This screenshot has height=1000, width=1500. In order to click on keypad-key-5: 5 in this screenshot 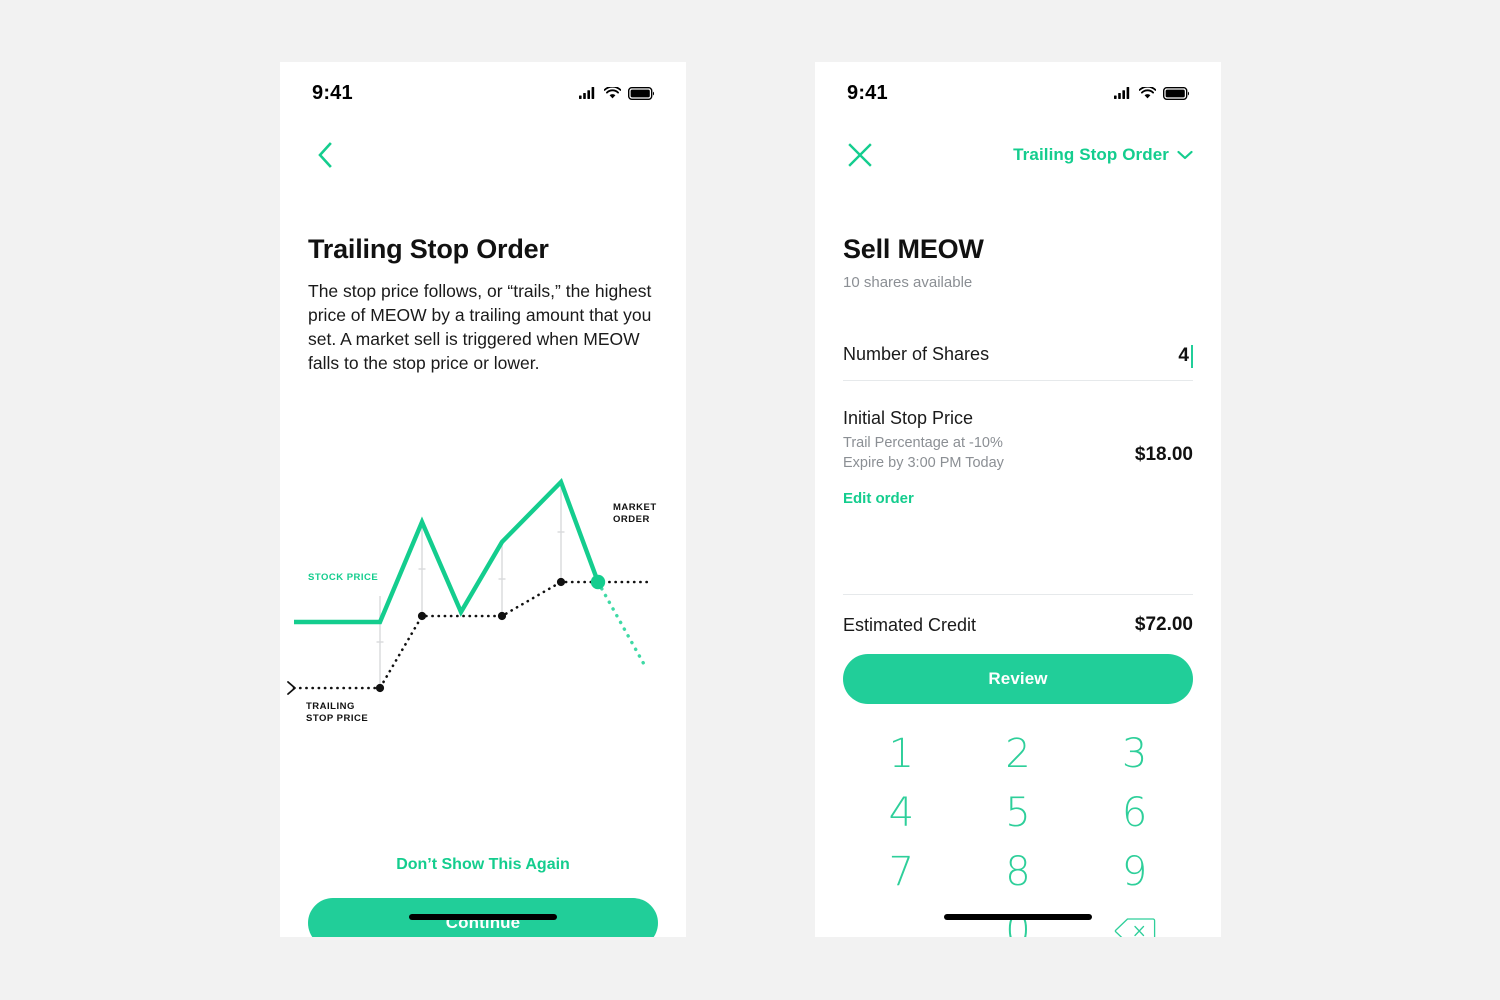, I will do `click(1018, 812)`.